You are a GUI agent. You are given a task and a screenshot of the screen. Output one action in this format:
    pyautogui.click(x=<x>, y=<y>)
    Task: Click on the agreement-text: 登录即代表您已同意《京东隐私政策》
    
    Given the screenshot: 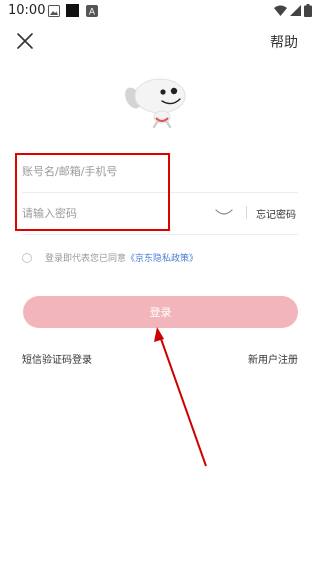 What is the action you would take?
    pyautogui.click(x=121, y=257)
    